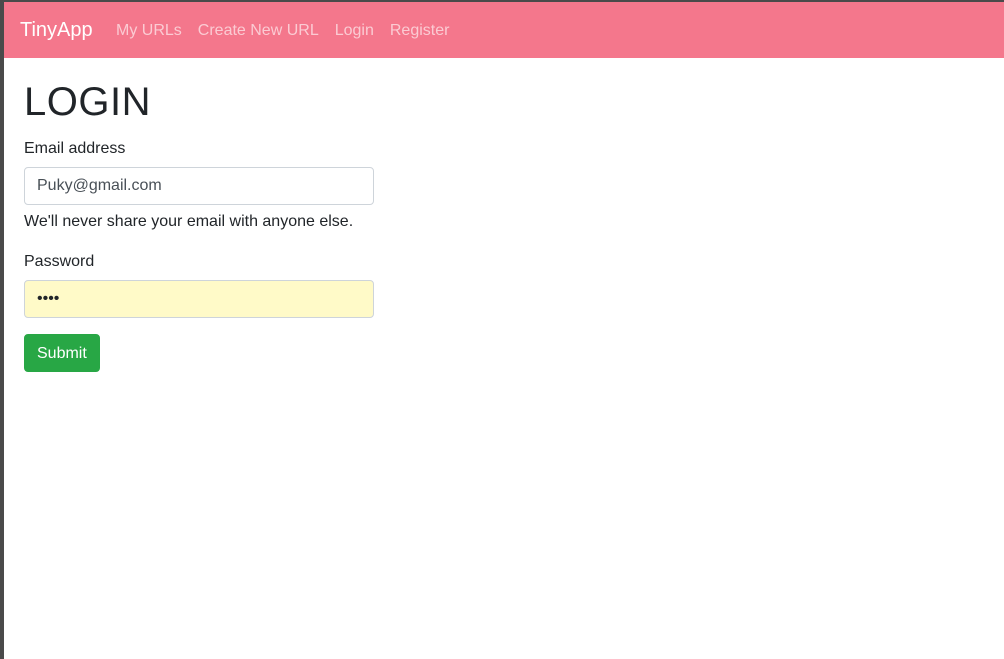 This screenshot has height=659, width=1004. I want to click on email-label: Email address, so click(75, 148).